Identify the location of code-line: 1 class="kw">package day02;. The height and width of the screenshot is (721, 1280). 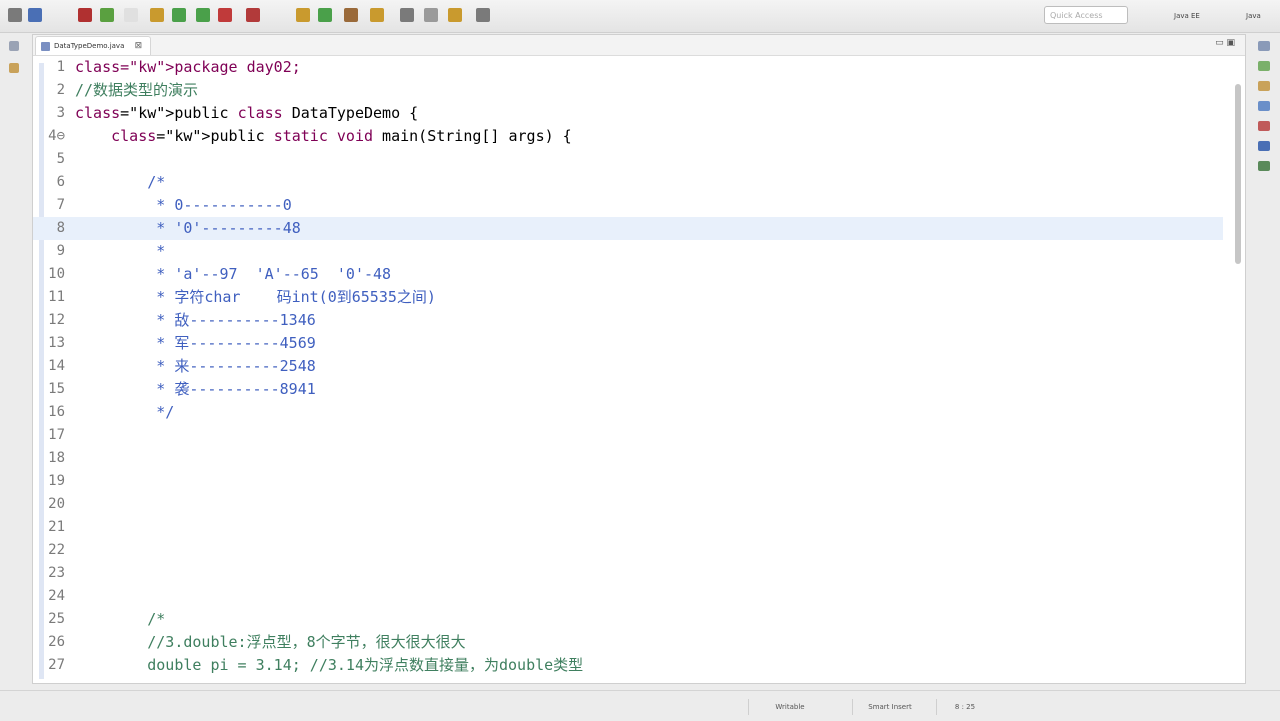
(628, 67).